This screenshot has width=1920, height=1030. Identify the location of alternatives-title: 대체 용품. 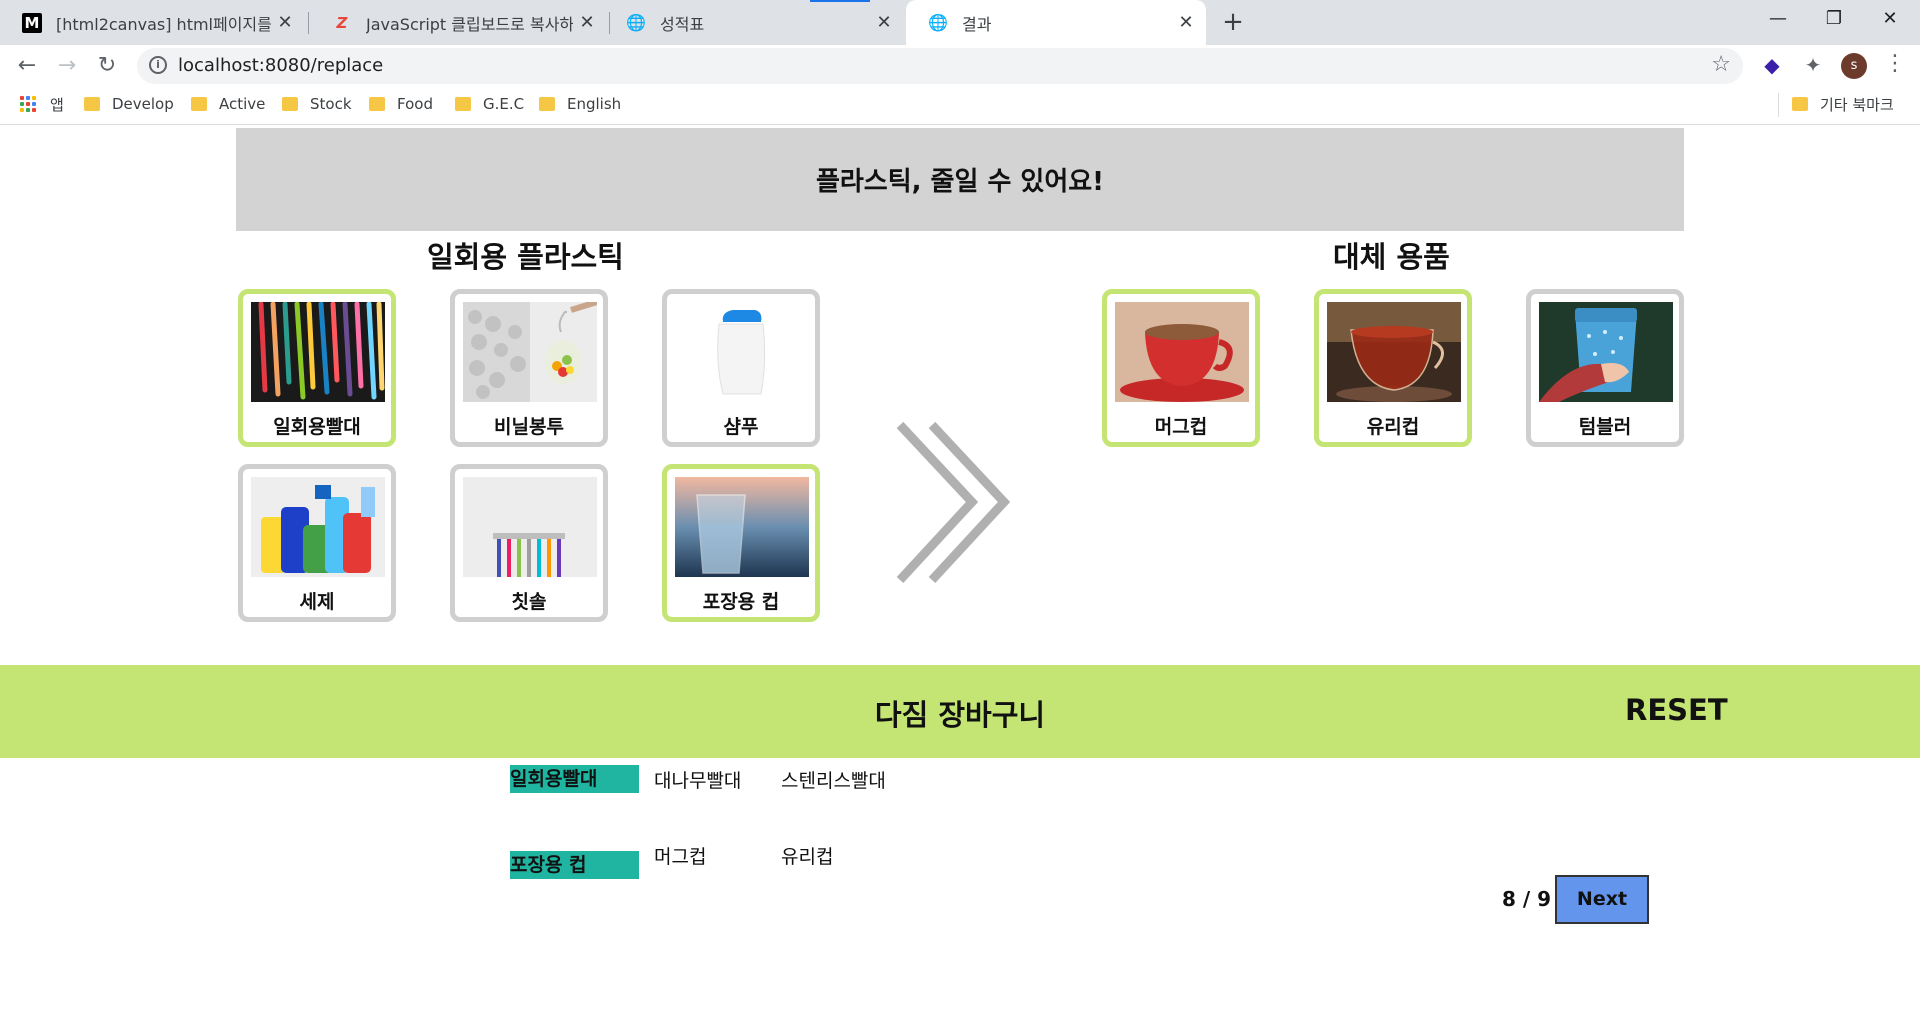
(1391, 257).